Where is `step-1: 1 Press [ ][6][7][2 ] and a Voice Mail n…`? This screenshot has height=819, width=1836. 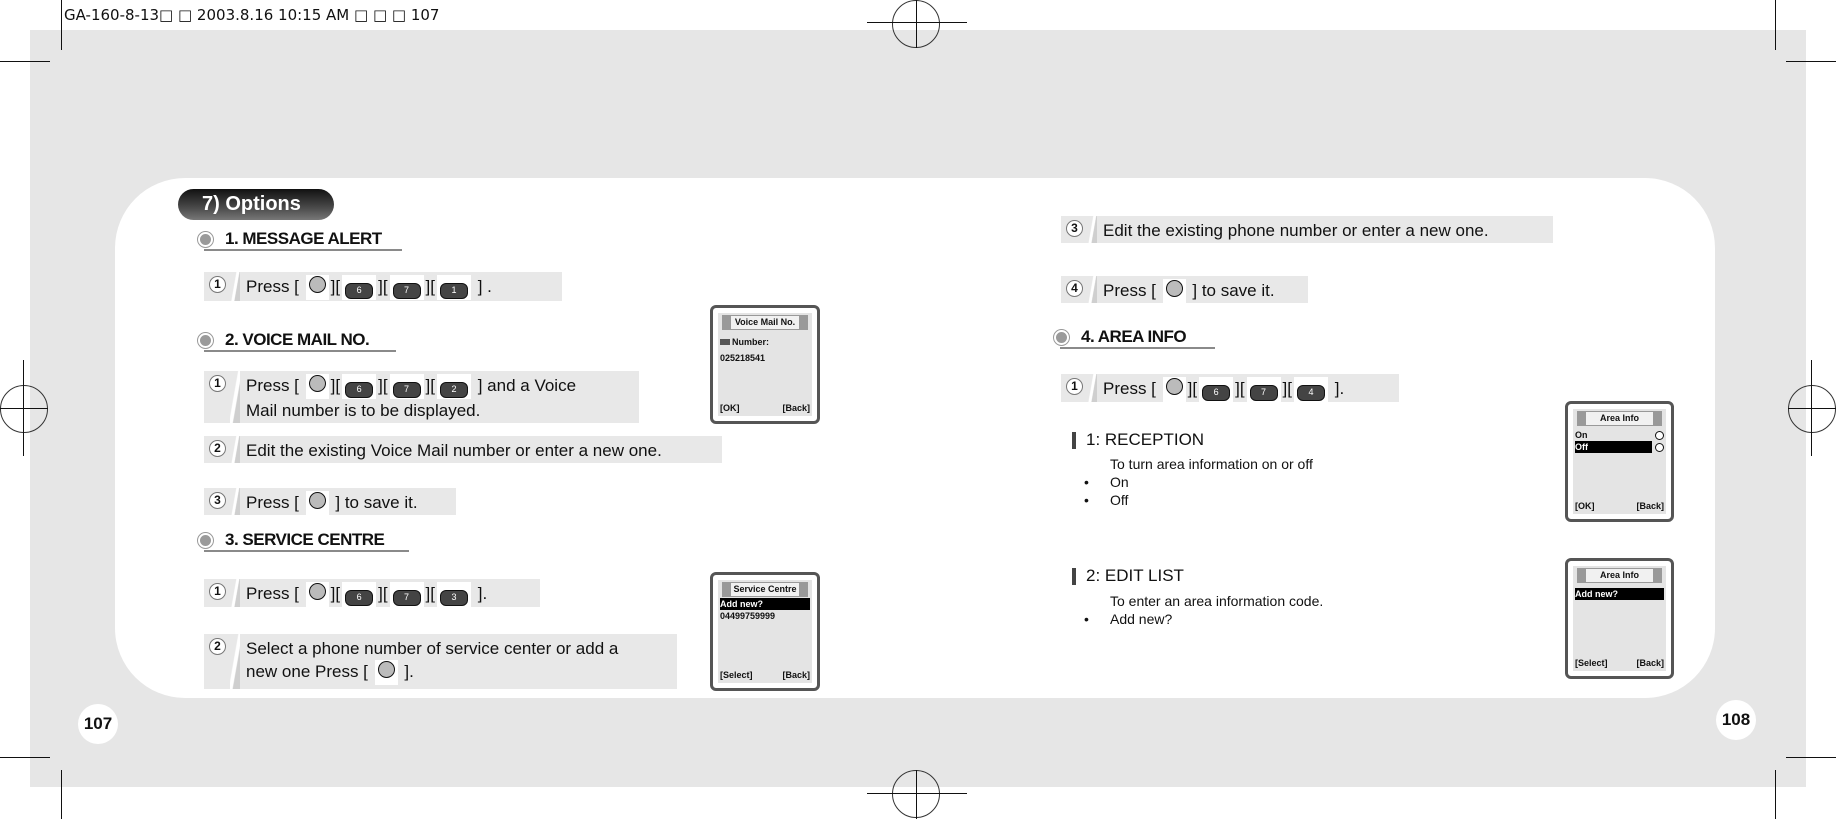
step-1: 1 Press [ ][6][7][2 ] and a Voice Mail n… is located at coordinates (421, 397).